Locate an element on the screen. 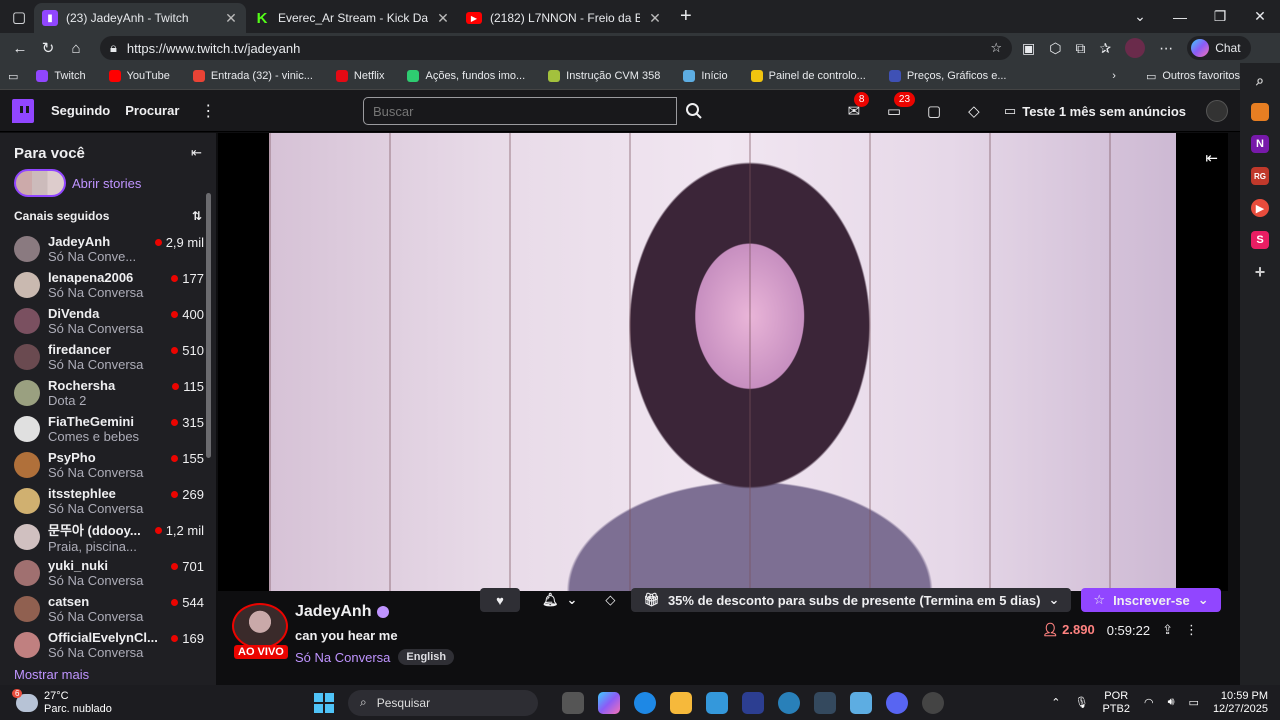 The height and width of the screenshot is (720, 1280). channel-avatar is located at coordinates (260, 626).